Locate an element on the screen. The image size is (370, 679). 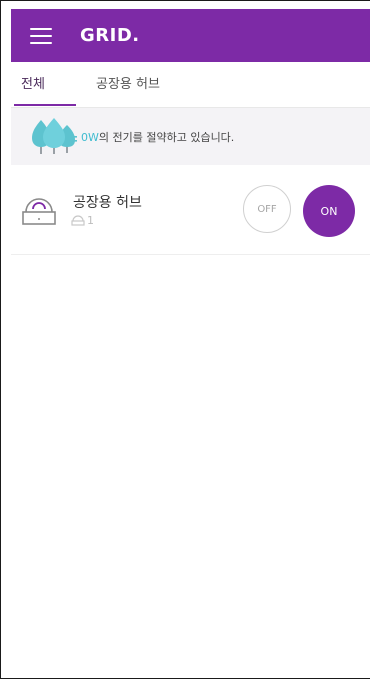
app-title: GRID. is located at coordinates (110, 35).